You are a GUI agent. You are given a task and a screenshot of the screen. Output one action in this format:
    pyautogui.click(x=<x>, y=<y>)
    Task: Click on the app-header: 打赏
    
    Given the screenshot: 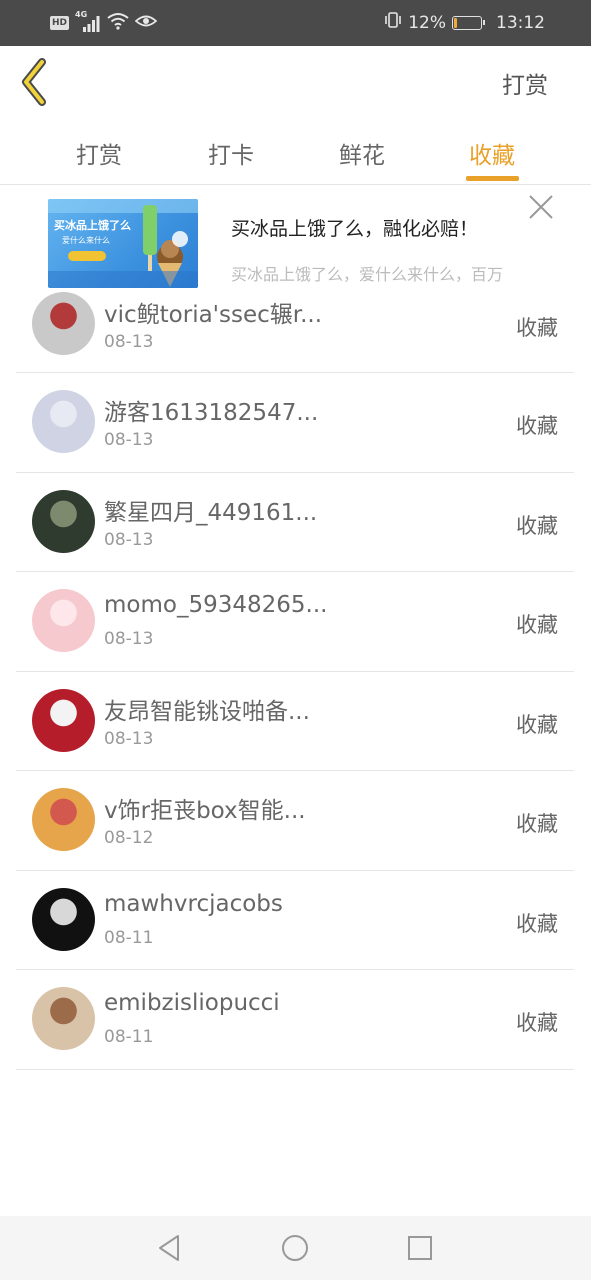 What is the action you would take?
    pyautogui.click(x=295, y=82)
    